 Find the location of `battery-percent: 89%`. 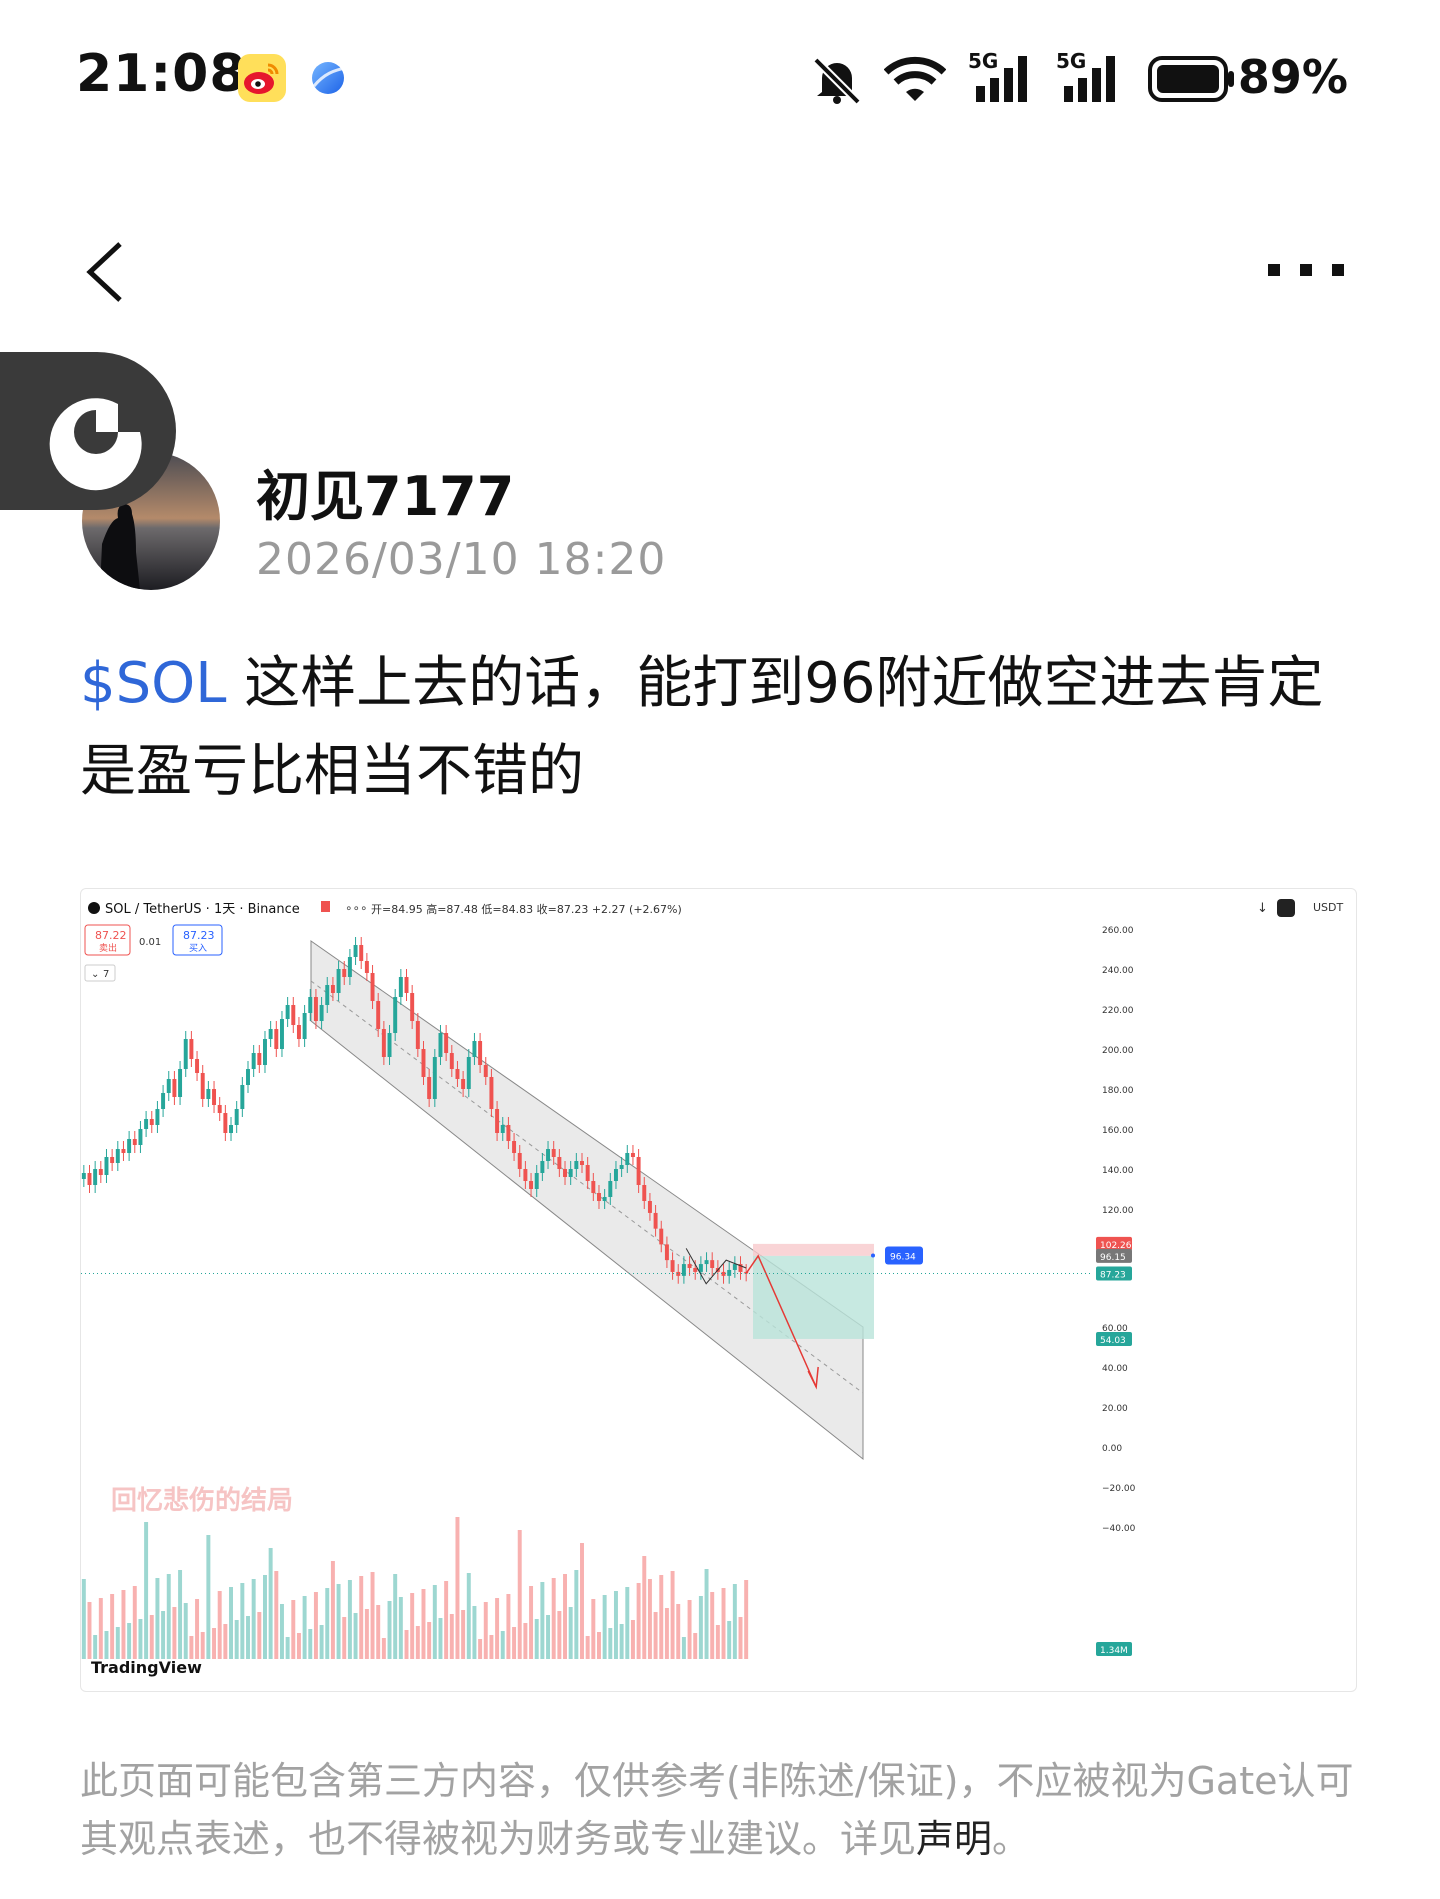

battery-percent: 89% is located at coordinates (1292, 77).